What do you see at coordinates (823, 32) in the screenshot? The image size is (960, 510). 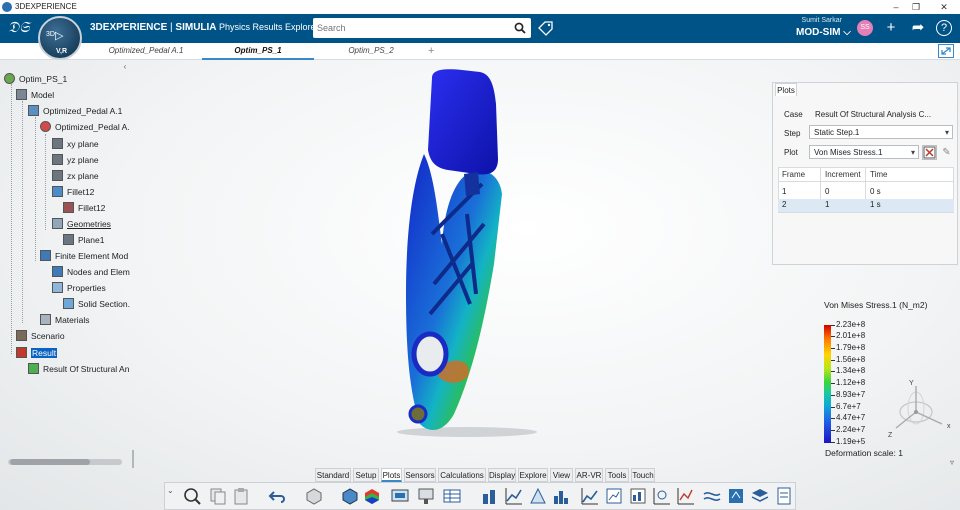 I see `workspace-selector: MOD-SIM ⌵` at bounding box center [823, 32].